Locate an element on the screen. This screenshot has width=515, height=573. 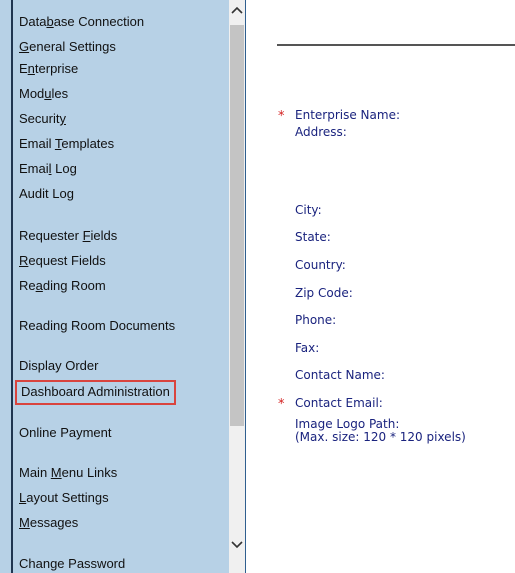
sidebar-item-messages: Messages is located at coordinates (48, 523).